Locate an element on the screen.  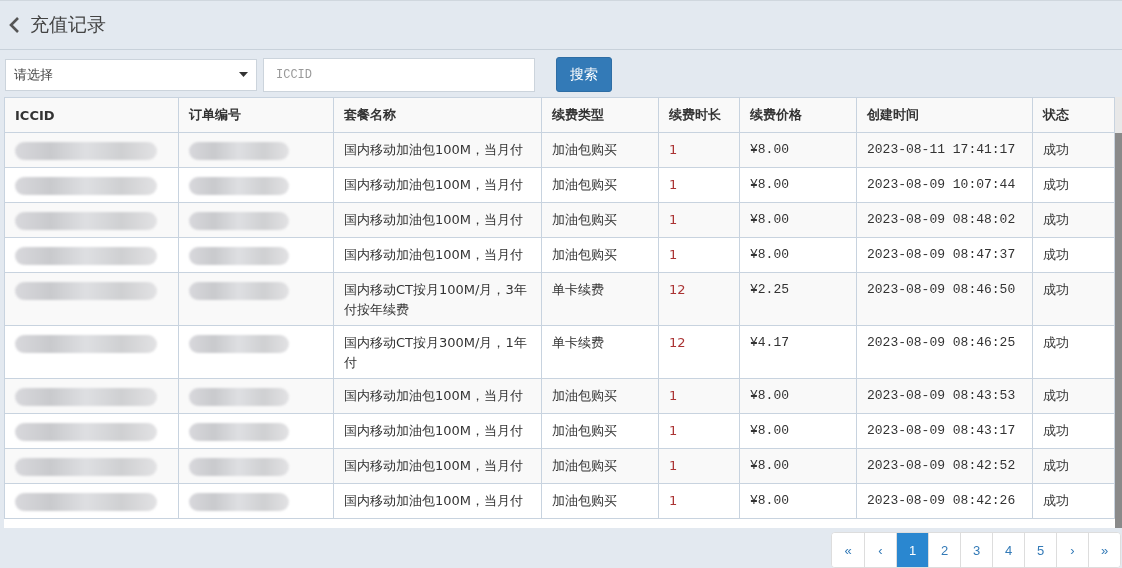
scrollbar is located at coordinates (1118, 312).